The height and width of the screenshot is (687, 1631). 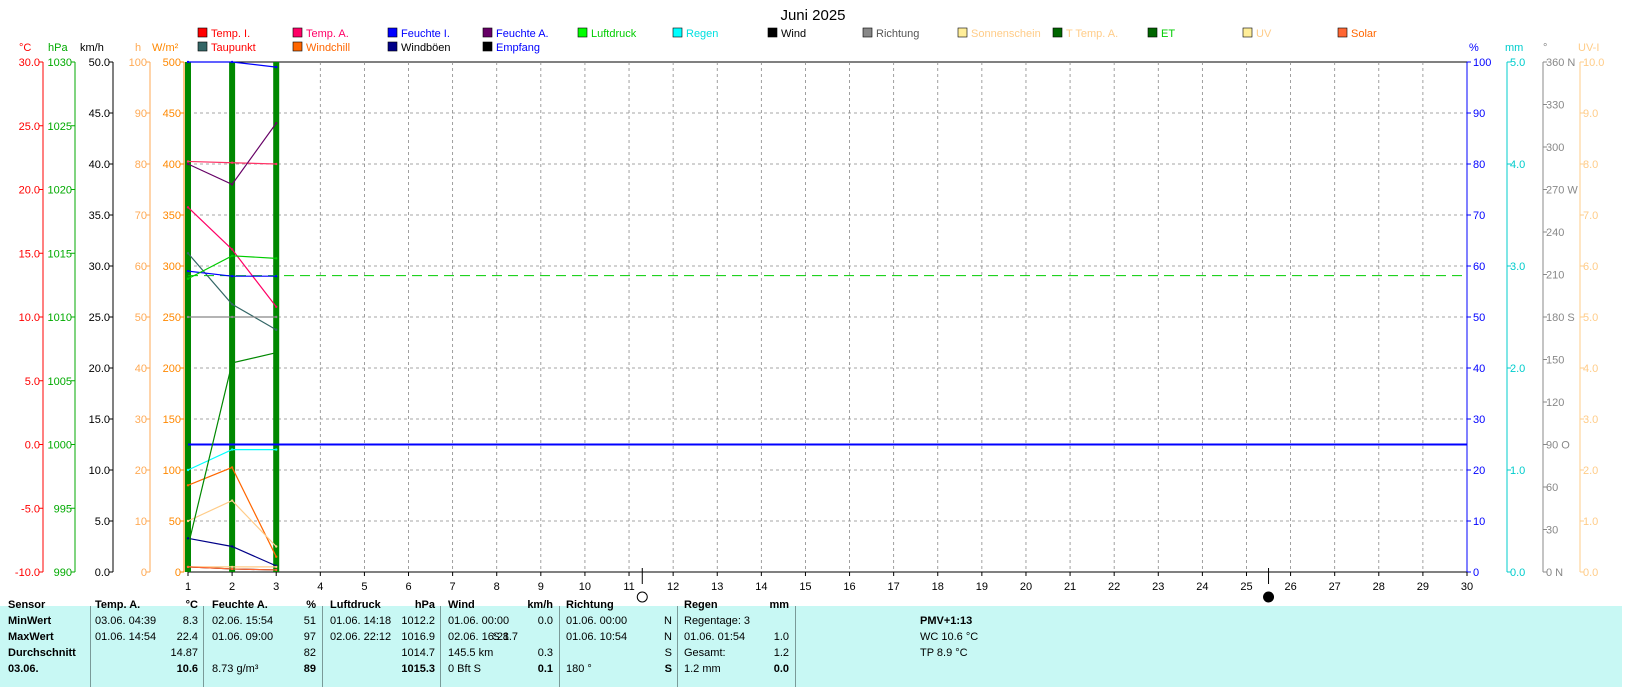 I want to click on full-moon-icon, so click(x=642, y=597).